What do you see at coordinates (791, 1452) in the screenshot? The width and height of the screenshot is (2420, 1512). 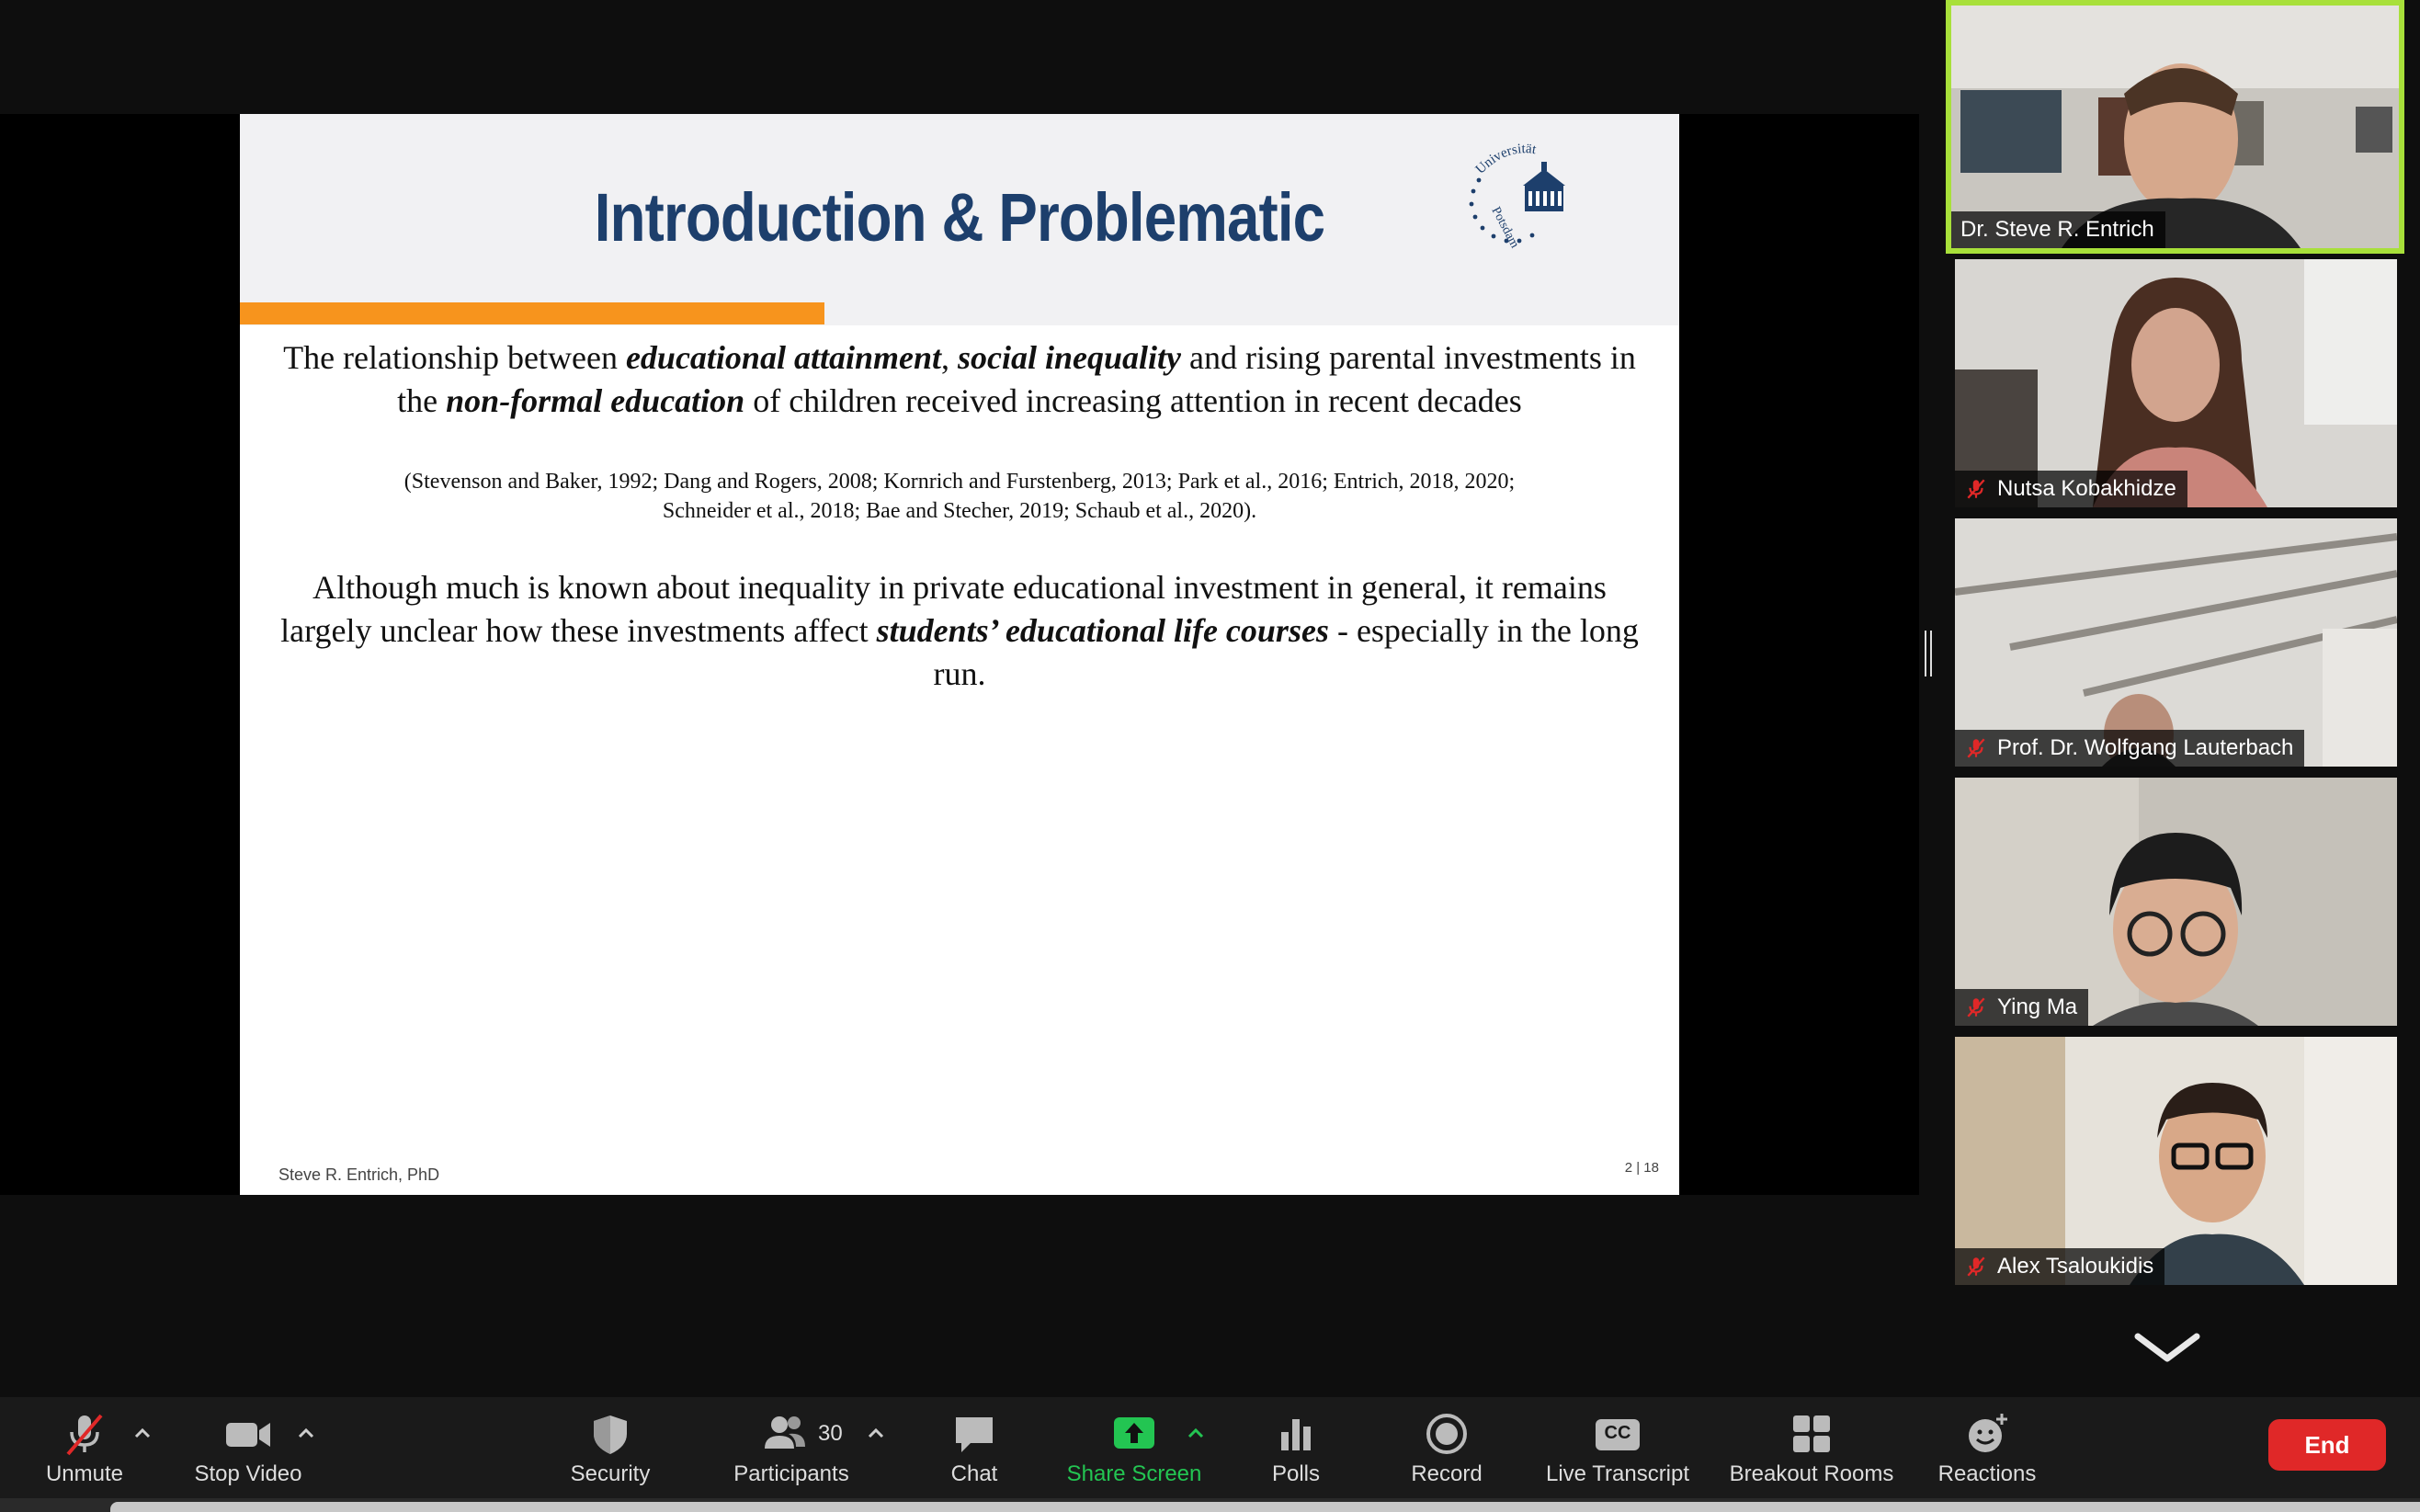 I see `participants-button: 30 Participants` at bounding box center [791, 1452].